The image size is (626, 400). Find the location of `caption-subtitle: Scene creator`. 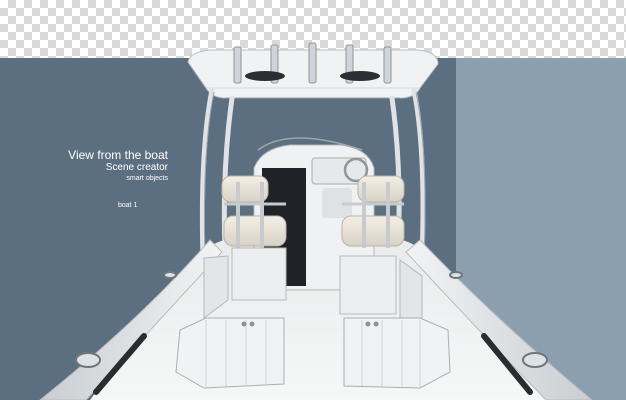

caption-subtitle: Scene creator is located at coordinates (136, 167).